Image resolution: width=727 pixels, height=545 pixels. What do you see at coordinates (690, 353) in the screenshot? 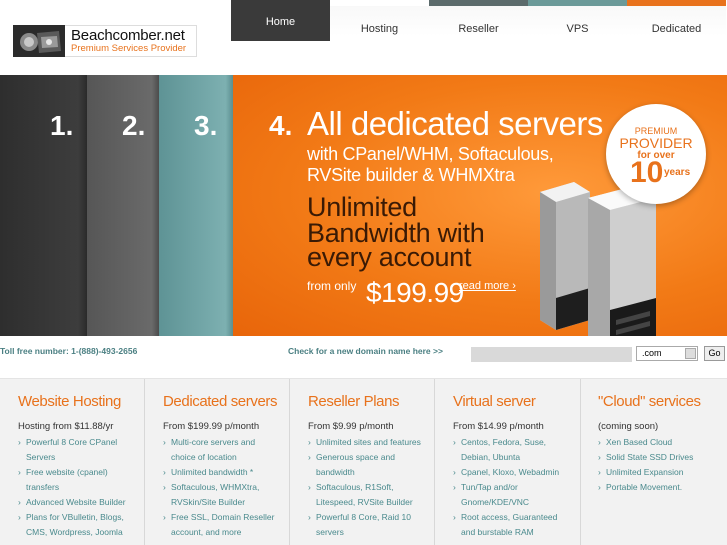
I see `chevron-down-icon` at bounding box center [690, 353].